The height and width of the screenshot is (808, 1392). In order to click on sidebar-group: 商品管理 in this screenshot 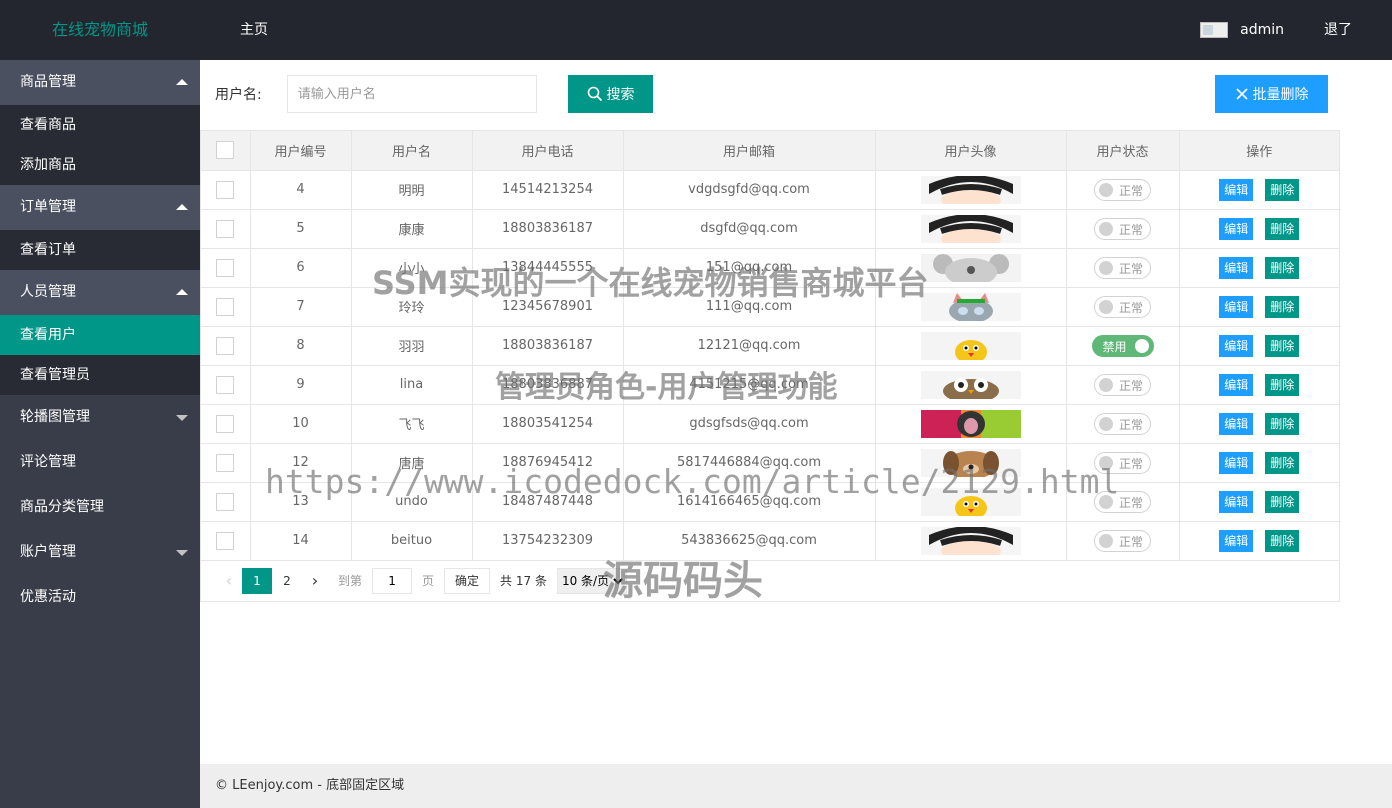, I will do `click(100, 82)`.